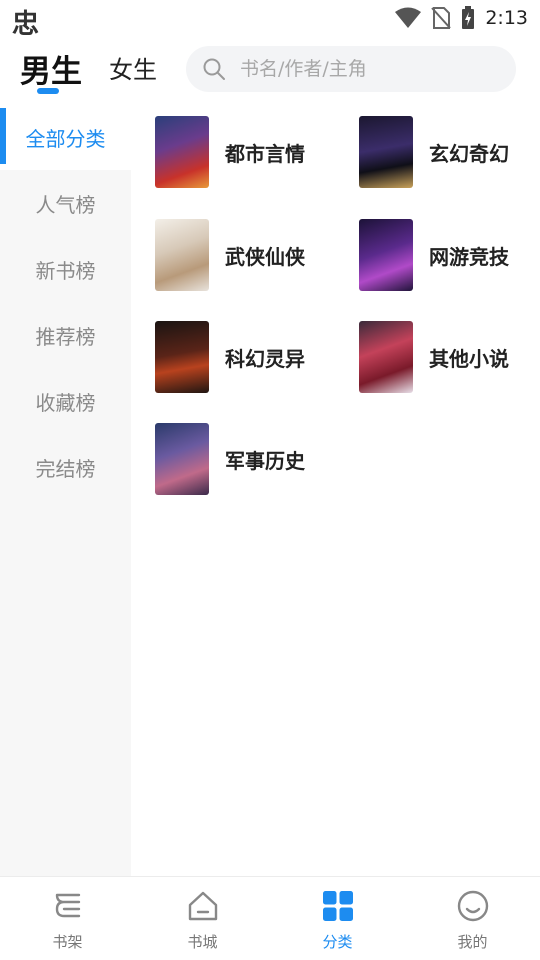 This screenshot has height=960, width=540. I want to click on home-icon, so click(202, 906).